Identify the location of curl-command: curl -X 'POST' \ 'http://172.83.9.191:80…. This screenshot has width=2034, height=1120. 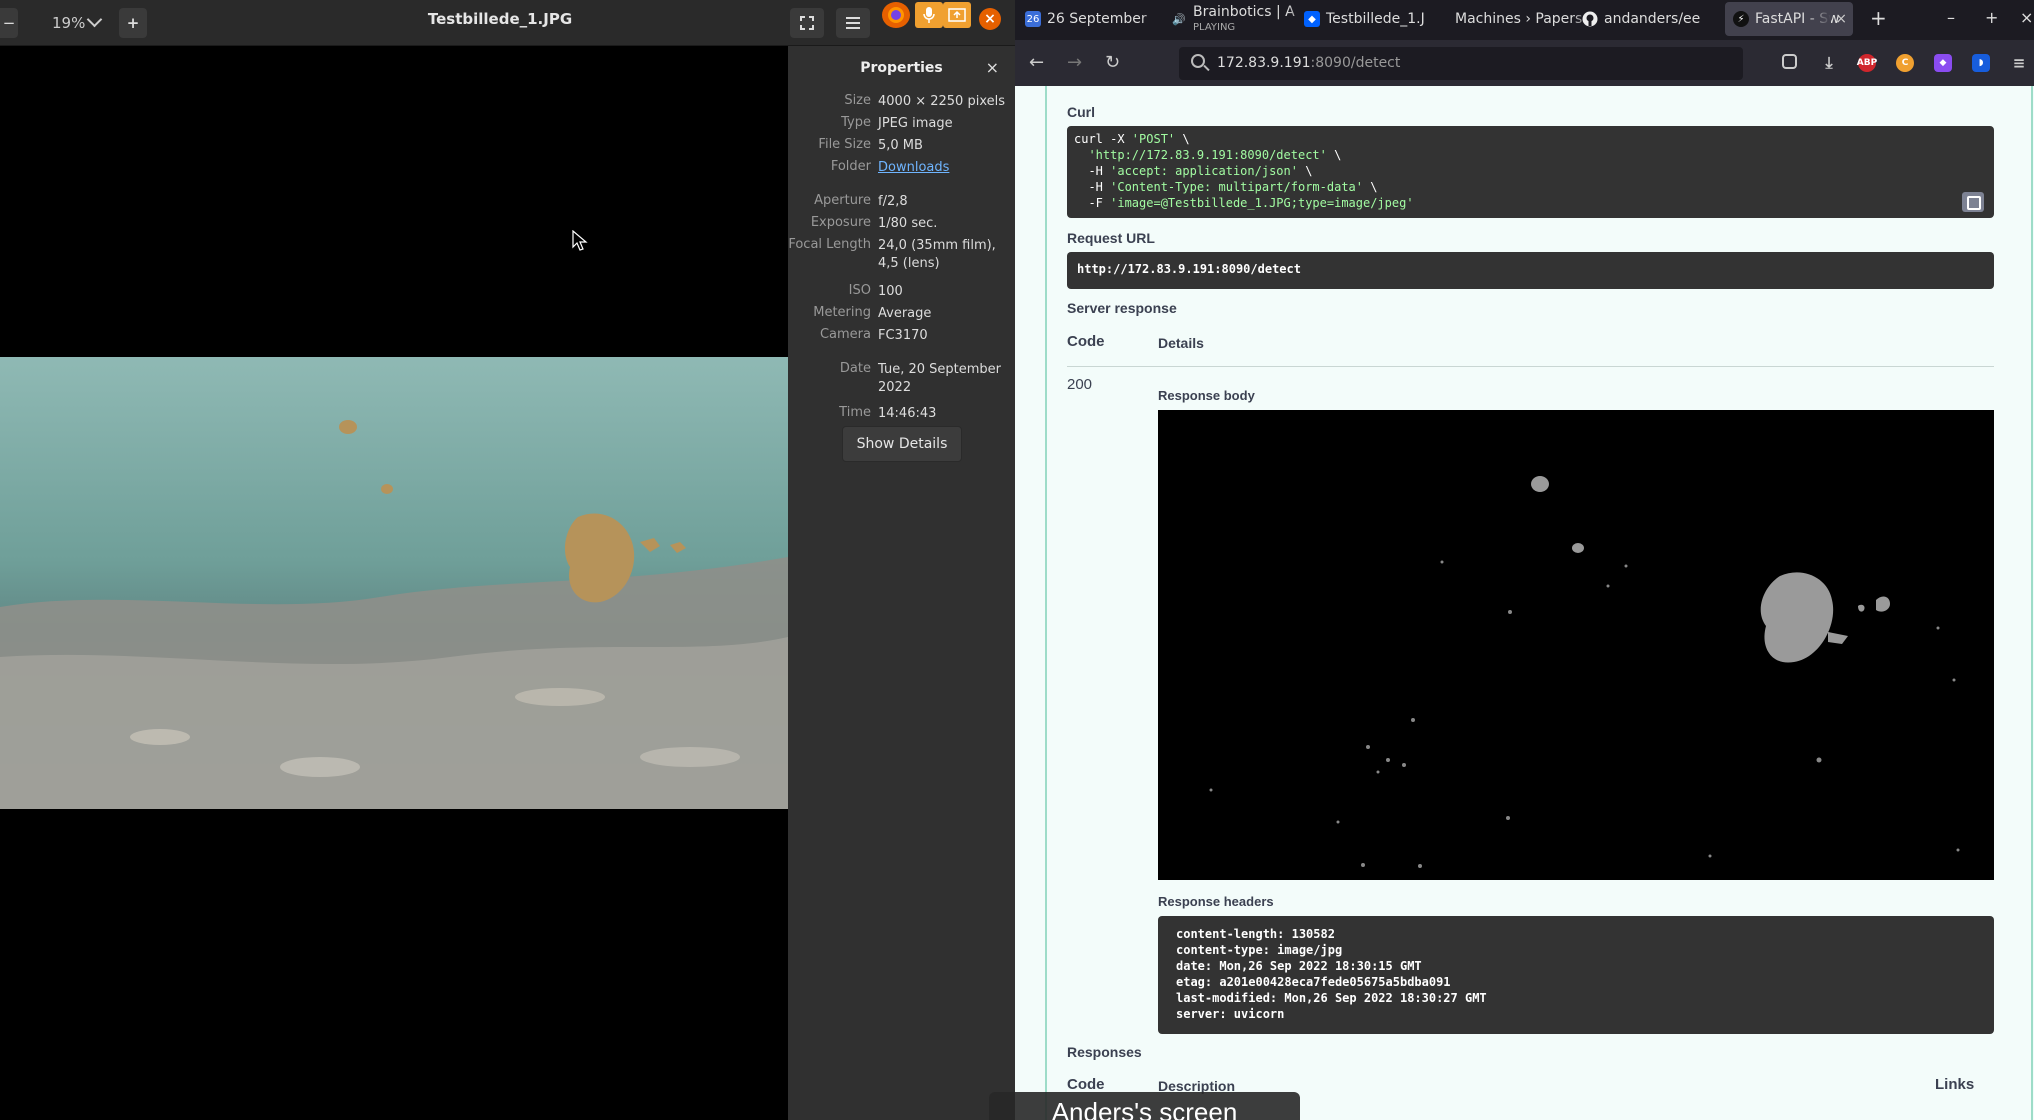
(1244, 171).